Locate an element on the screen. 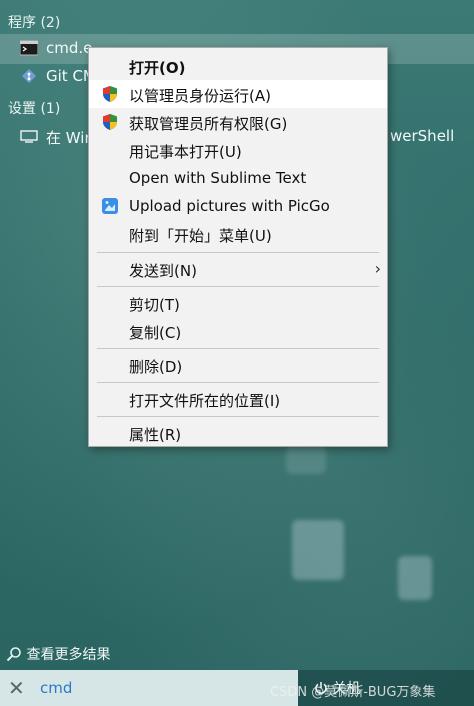  menu-item-label: 打开文件所在的位置(I) is located at coordinates (205, 401).